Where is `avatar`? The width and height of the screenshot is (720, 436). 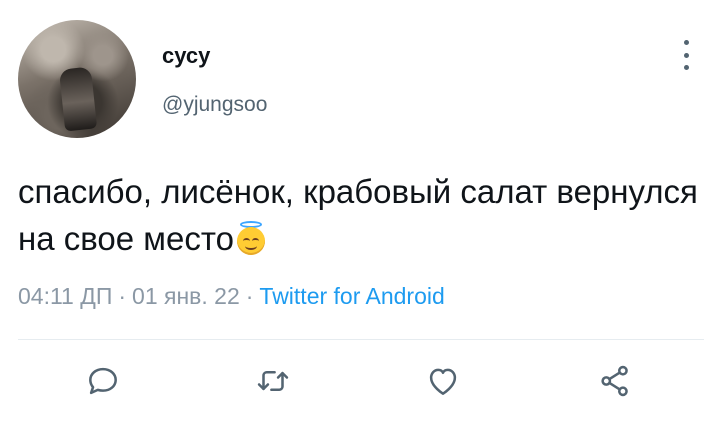
avatar is located at coordinates (77, 79).